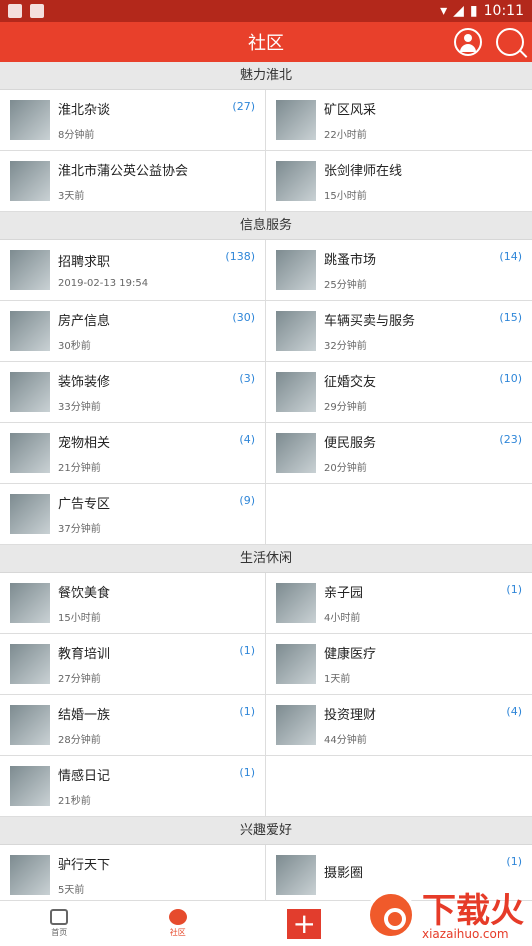 The image size is (532, 946). Describe the element at coordinates (266, 11) in the screenshot. I see `status-bar: ▾ ◢ ▮ 10:11` at that location.